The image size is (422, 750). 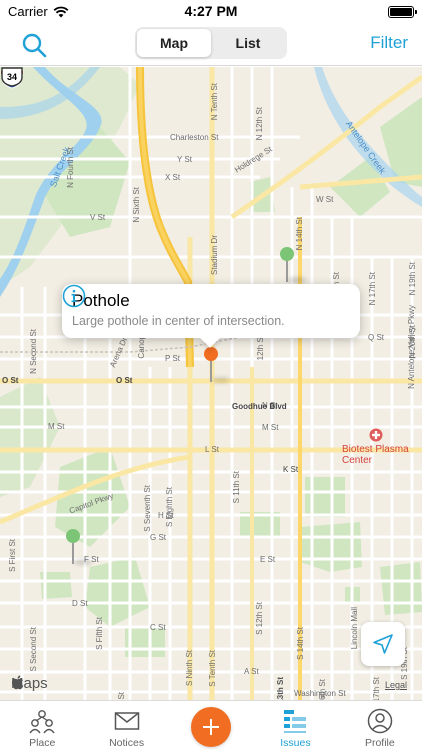 I want to click on status-bar: Carrier 4:27 PM, so click(x=211, y=12).